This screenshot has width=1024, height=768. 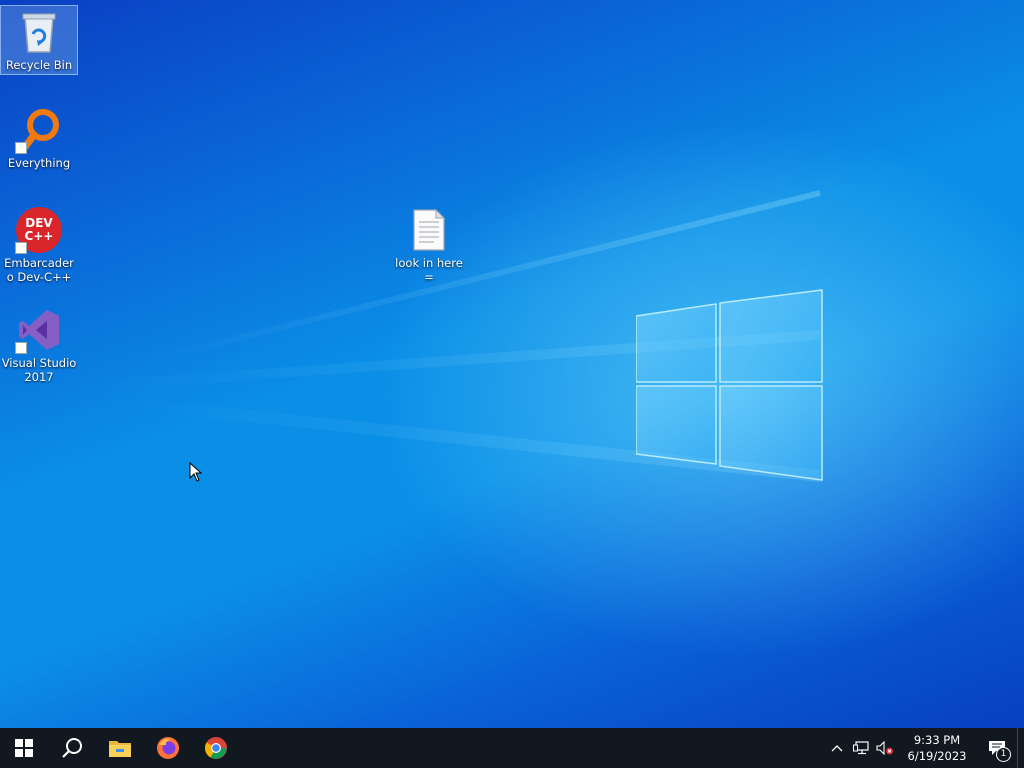 I want to click on desktop-icon-label: Recycle Bin, so click(x=39, y=65).